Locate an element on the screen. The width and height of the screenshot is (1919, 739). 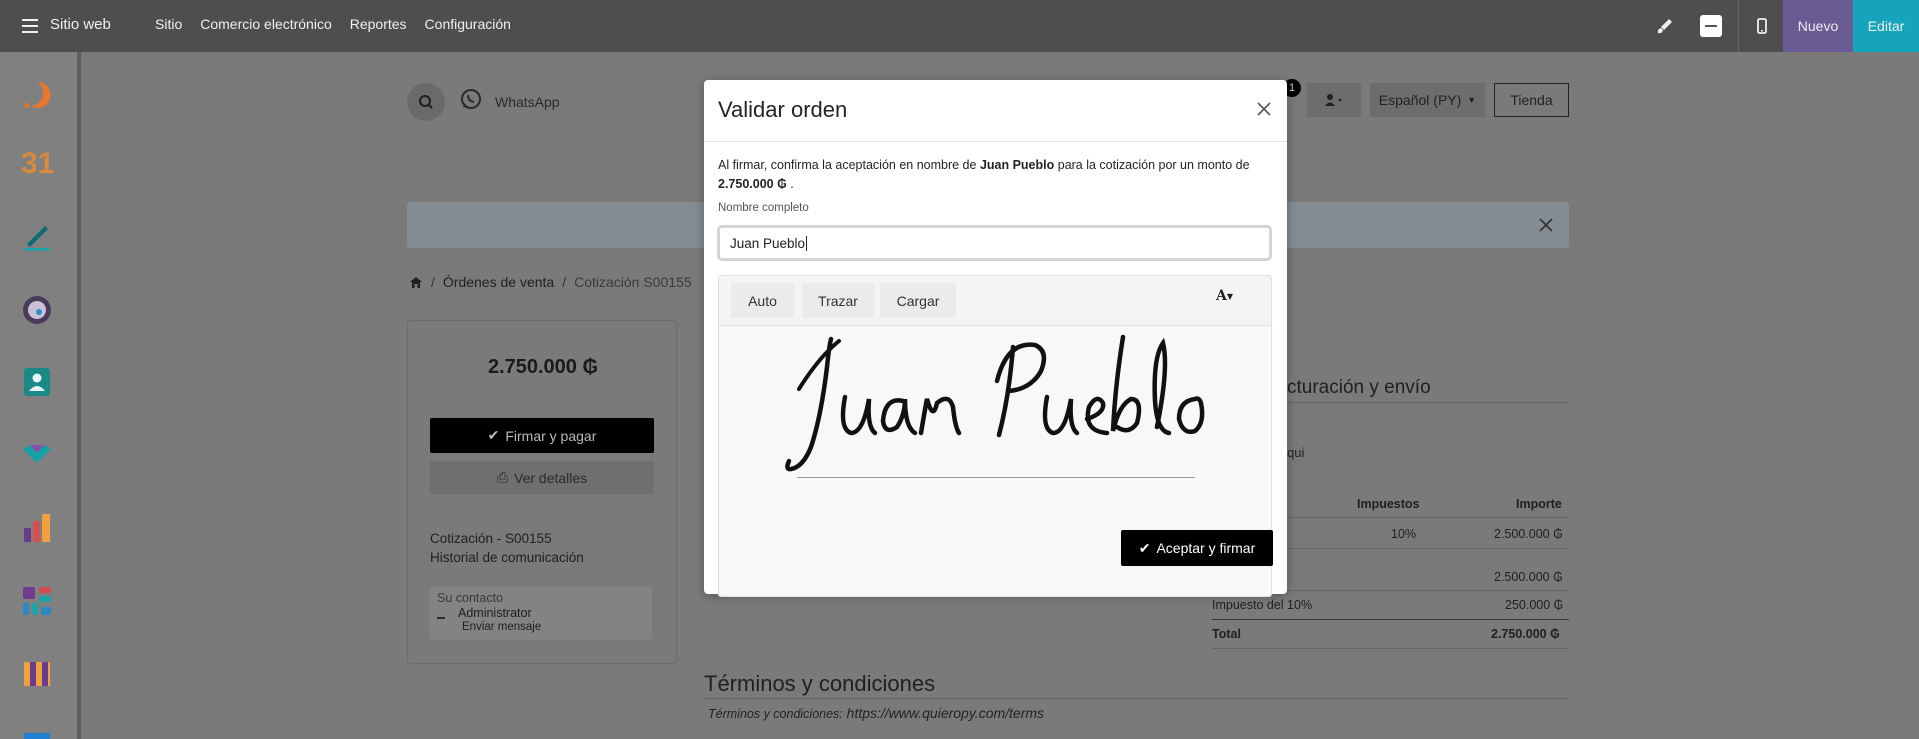
new-button: Nuevo is located at coordinates (1818, 26).